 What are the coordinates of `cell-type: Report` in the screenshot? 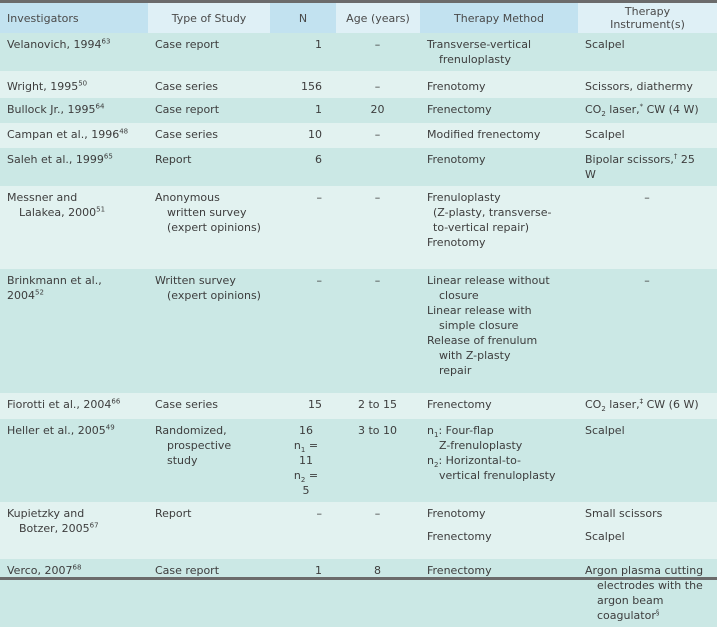 It's located at (209, 530).